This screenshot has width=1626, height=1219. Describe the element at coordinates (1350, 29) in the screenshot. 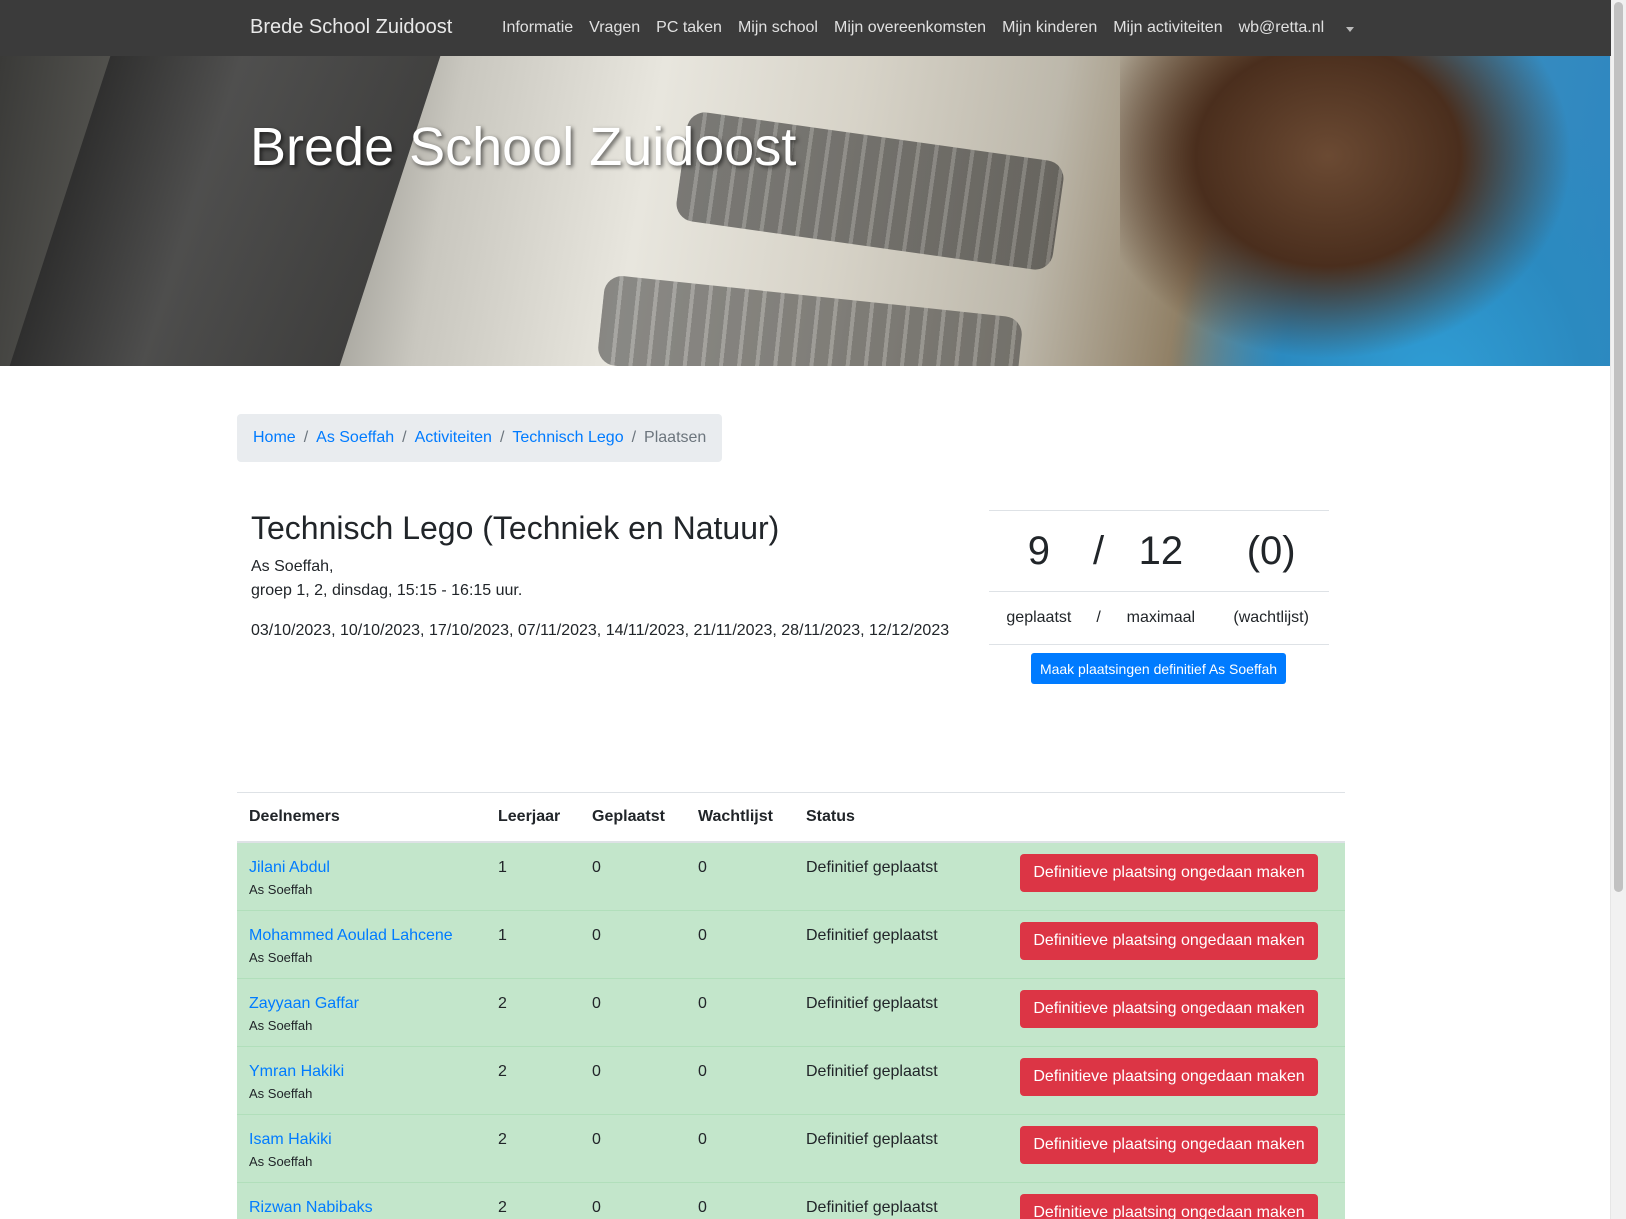

I see `chevron-down-icon` at that location.